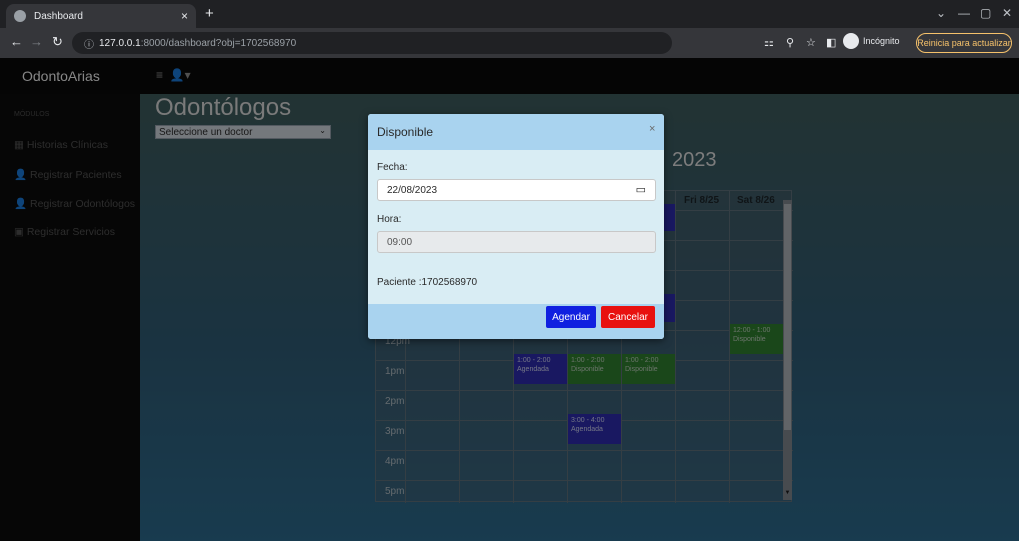 The height and width of the screenshot is (541, 1019). I want to click on modal-header: Disponible ×, so click(516, 132).